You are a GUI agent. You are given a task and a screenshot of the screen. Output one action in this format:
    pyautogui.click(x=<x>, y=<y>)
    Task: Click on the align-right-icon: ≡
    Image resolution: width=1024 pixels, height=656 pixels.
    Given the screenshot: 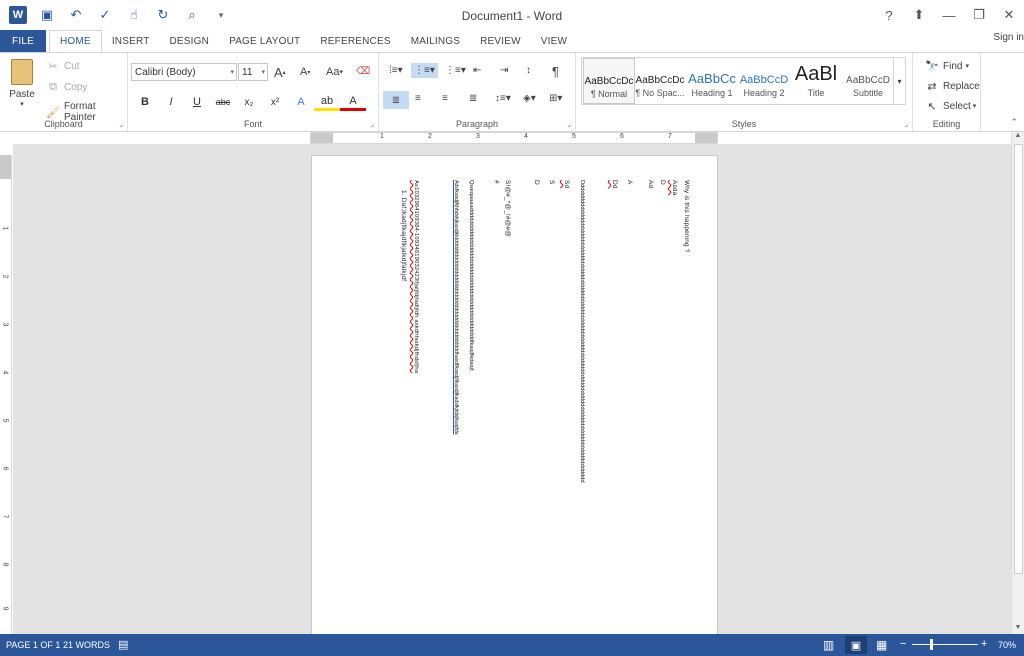 What is the action you would take?
    pyautogui.click(x=445, y=98)
    